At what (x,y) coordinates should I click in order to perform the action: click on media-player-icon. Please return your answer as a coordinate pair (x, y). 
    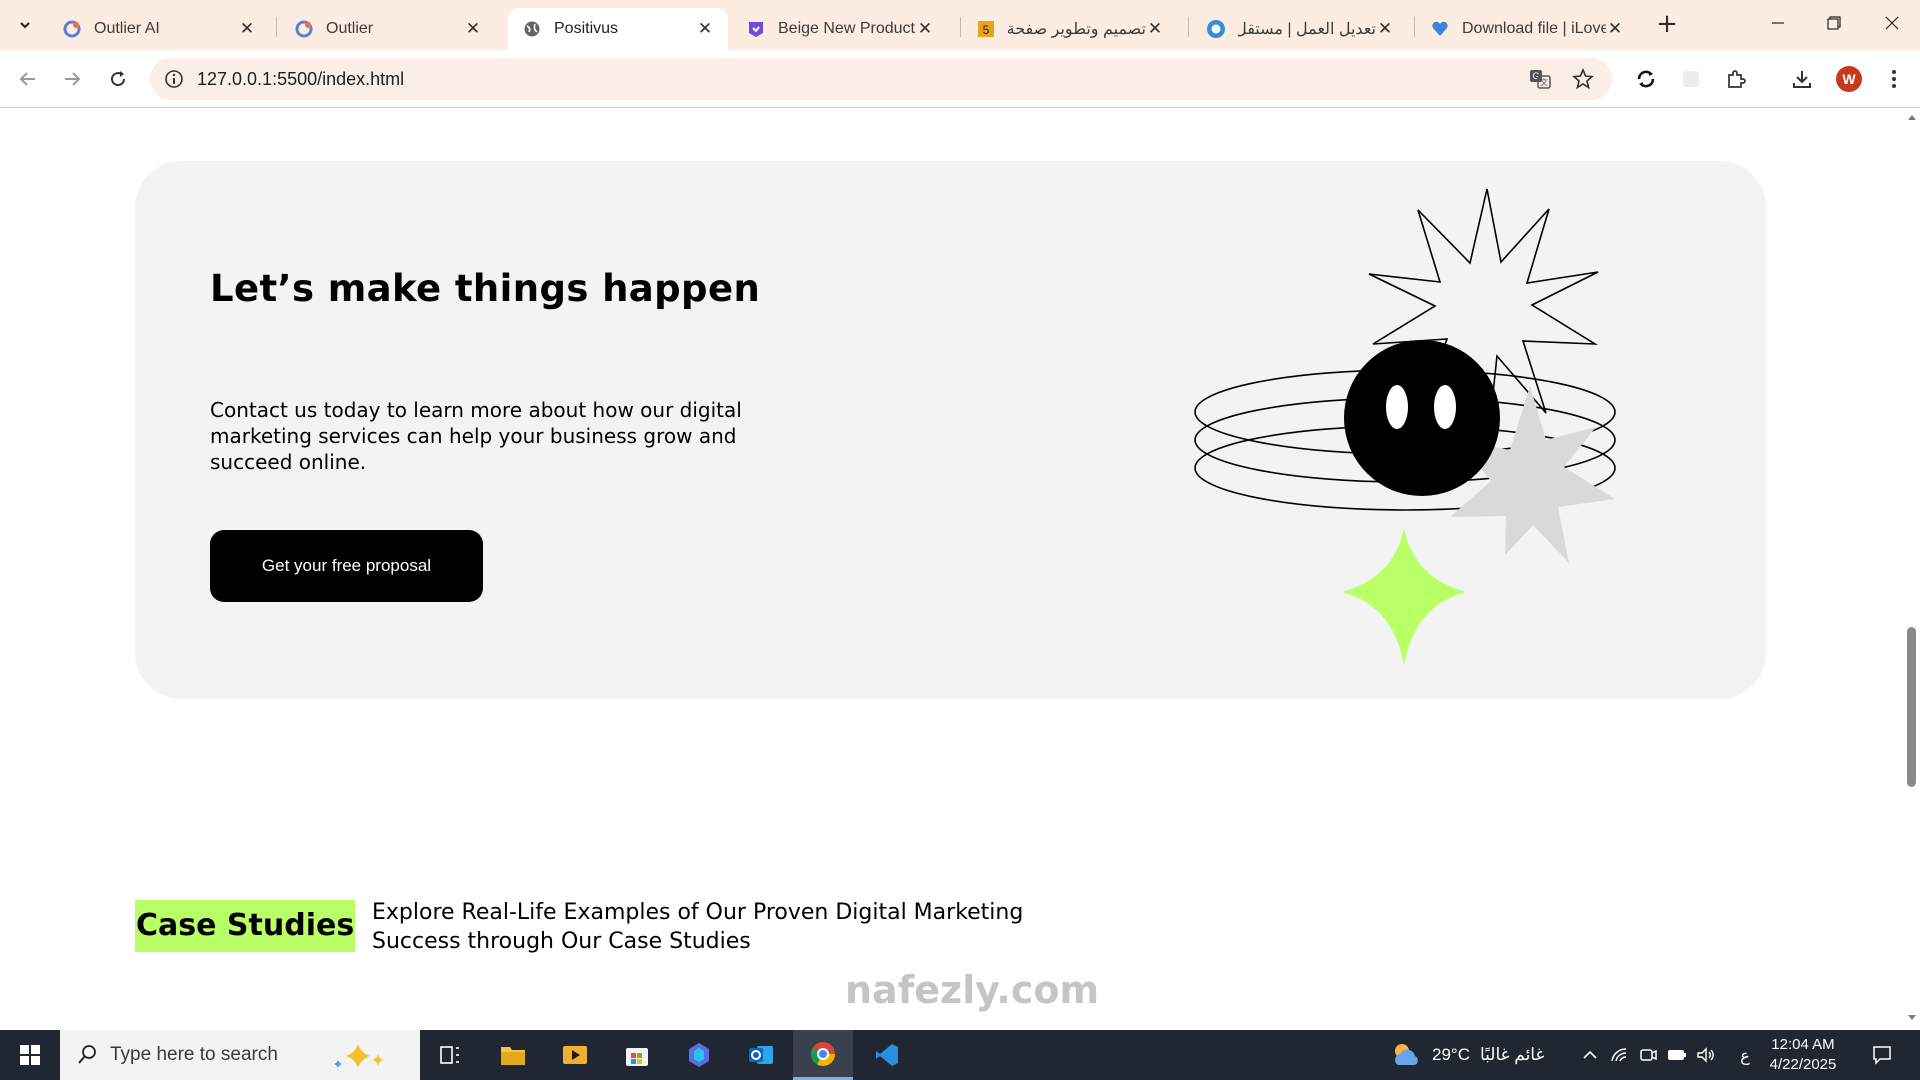
    Looking at the image, I should click on (575, 1055).